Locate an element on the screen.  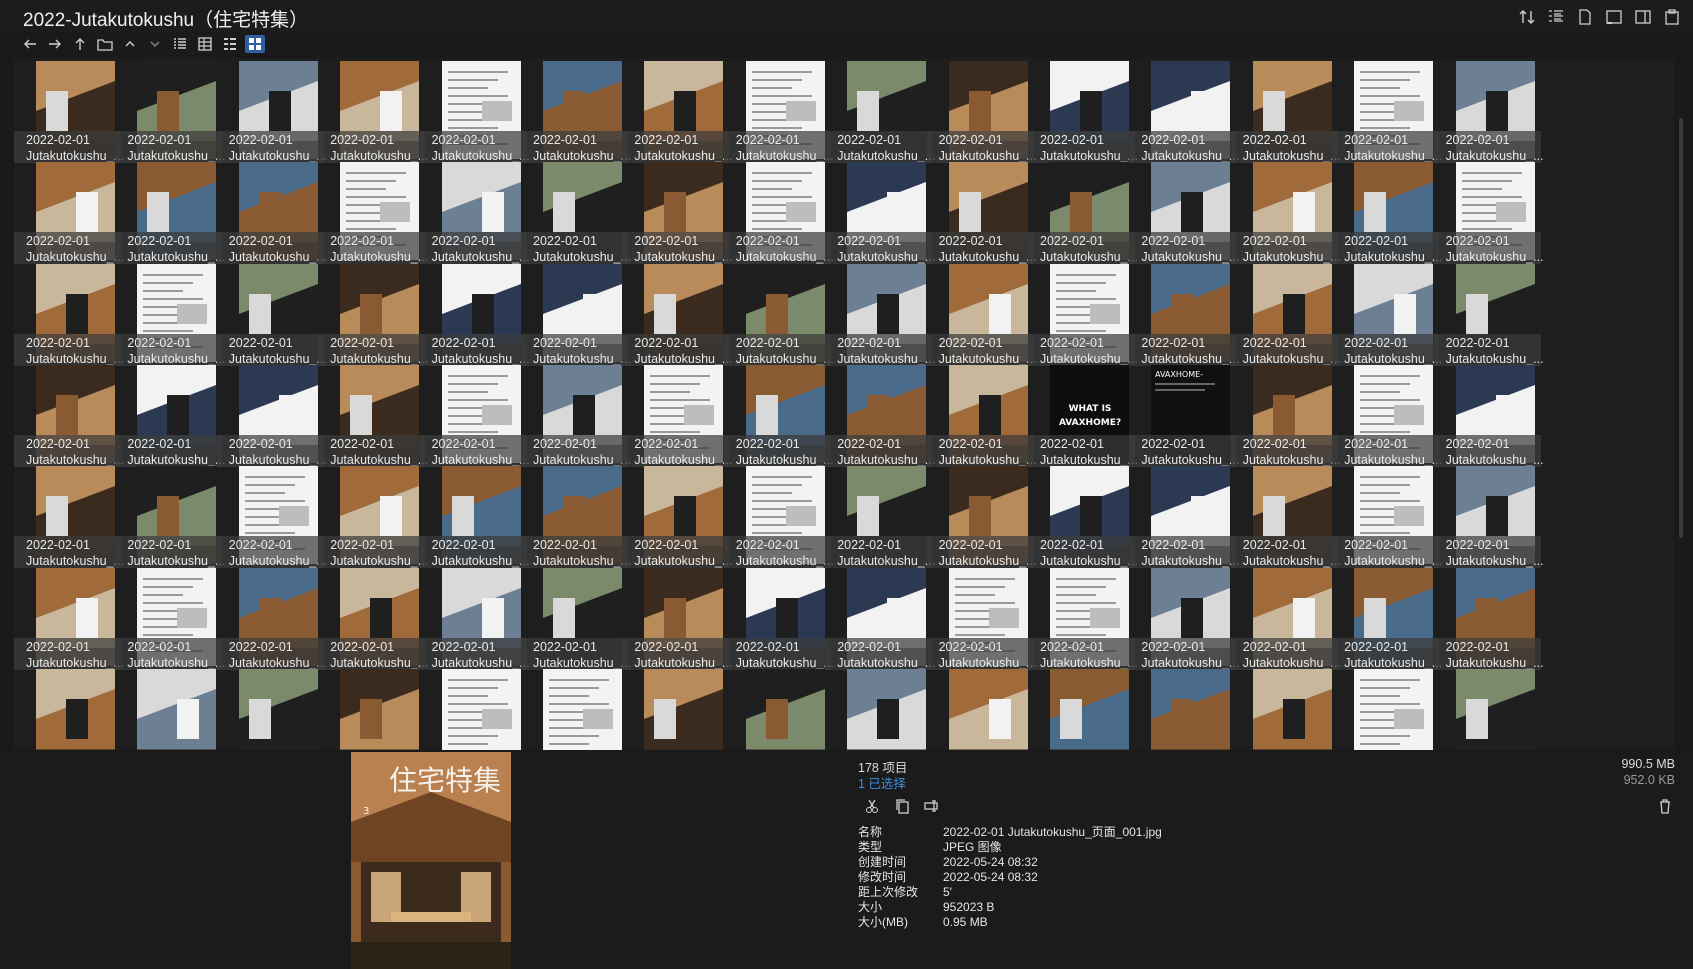
sort-icon is located at coordinates (1527, 17).